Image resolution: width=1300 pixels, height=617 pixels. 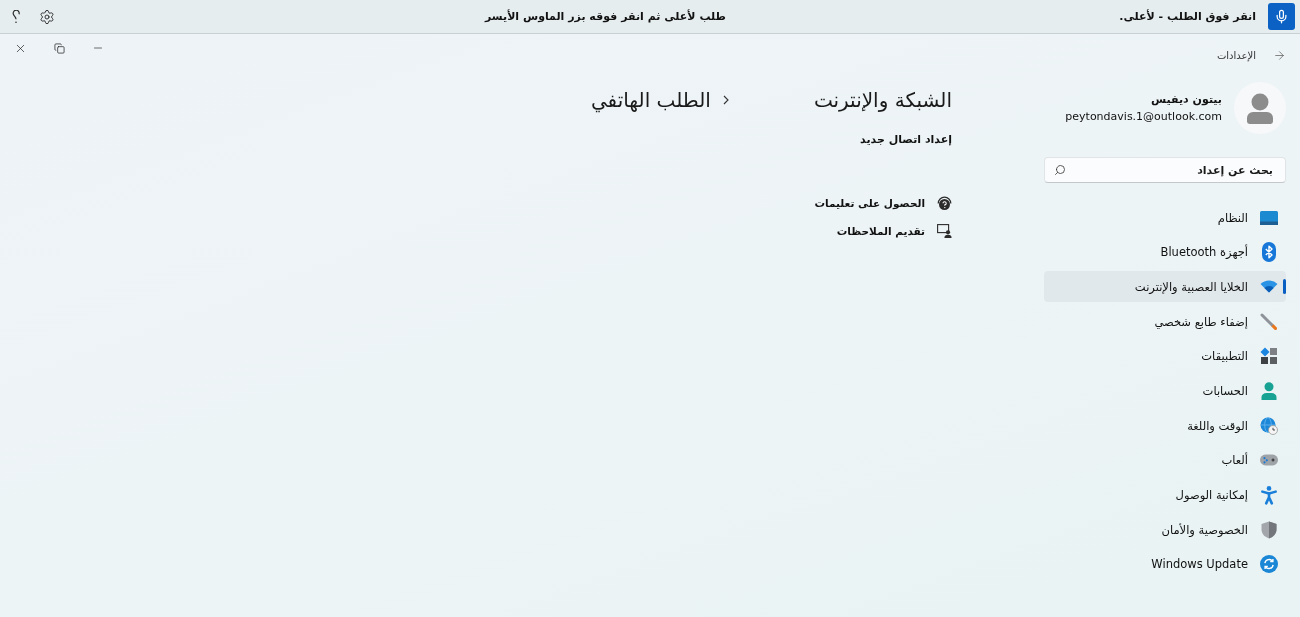 I want to click on voice-status-text: انقر فوق الطلب - لأعلى., so click(x=1187, y=16).